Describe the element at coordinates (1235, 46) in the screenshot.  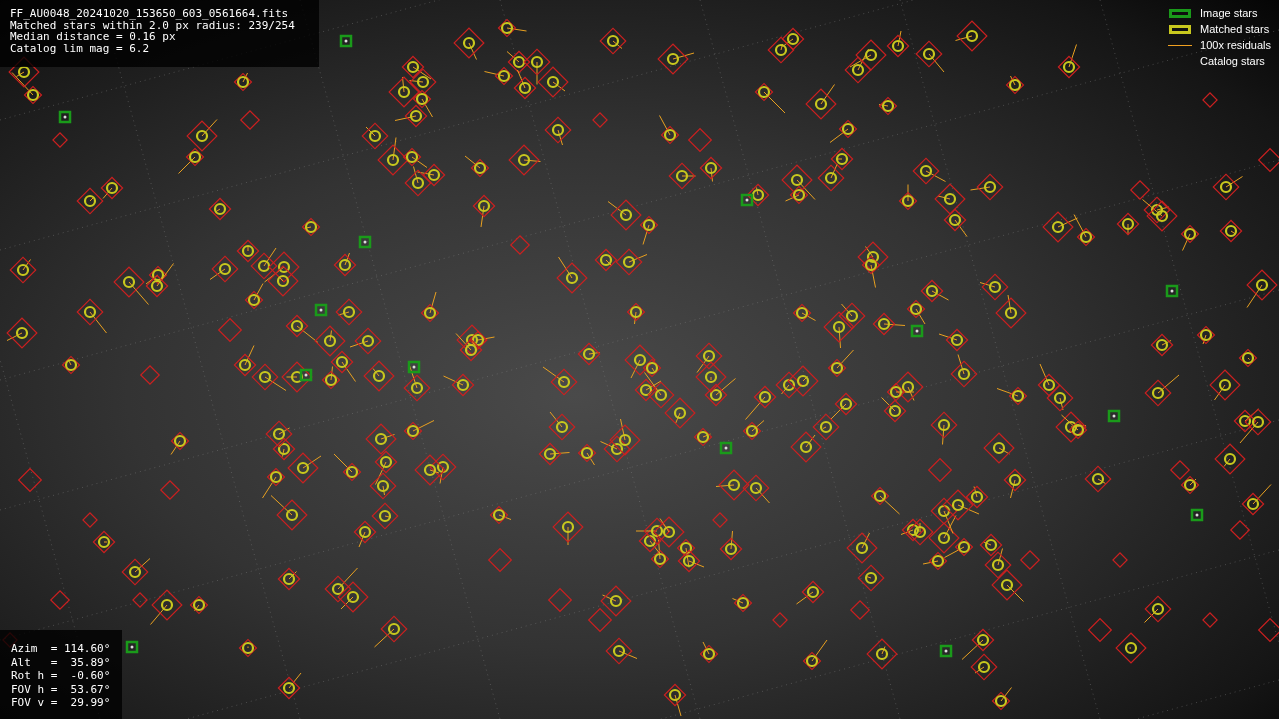
I see `legend-label: 100x residuals` at that location.